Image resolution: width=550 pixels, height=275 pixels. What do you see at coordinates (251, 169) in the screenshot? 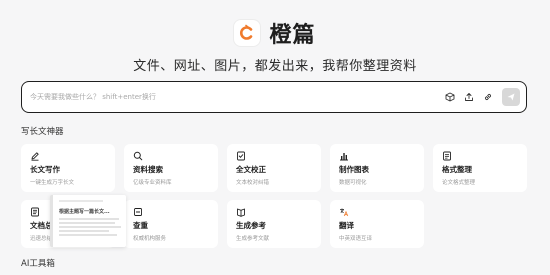
I see `card-title: 全文校正` at bounding box center [251, 169].